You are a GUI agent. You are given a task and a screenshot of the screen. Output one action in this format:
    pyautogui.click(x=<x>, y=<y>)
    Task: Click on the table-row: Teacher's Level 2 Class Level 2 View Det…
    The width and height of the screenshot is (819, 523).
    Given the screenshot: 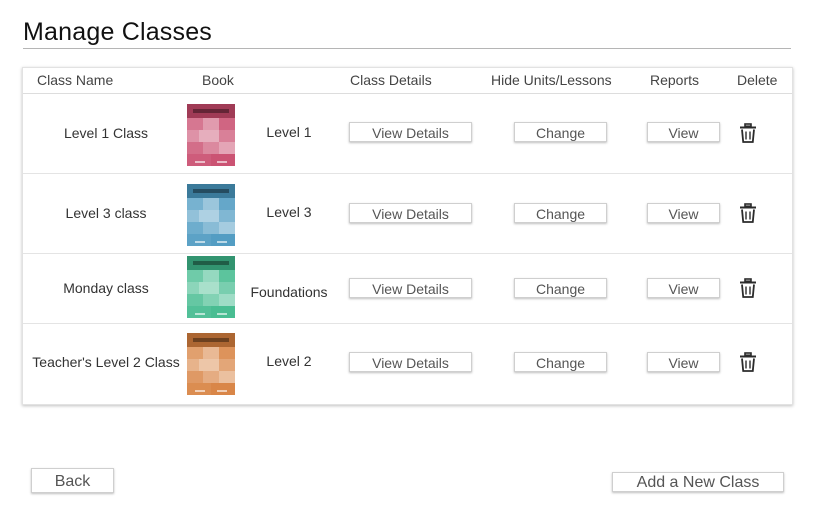 What is the action you would take?
    pyautogui.click(x=407, y=364)
    